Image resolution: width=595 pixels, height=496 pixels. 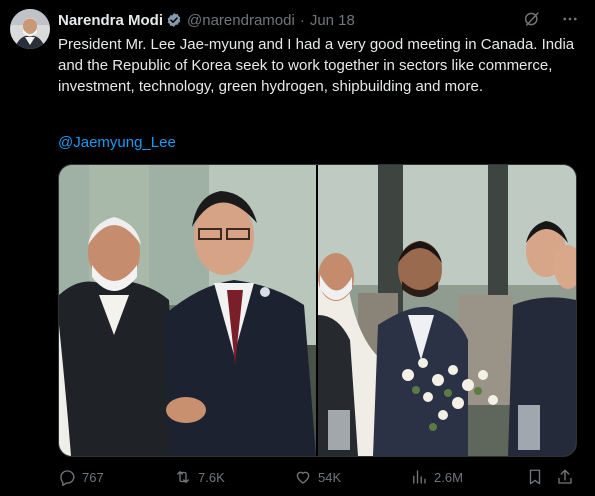 What do you see at coordinates (448, 477) in the screenshot?
I see `views-count: 2.6M` at bounding box center [448, 477].